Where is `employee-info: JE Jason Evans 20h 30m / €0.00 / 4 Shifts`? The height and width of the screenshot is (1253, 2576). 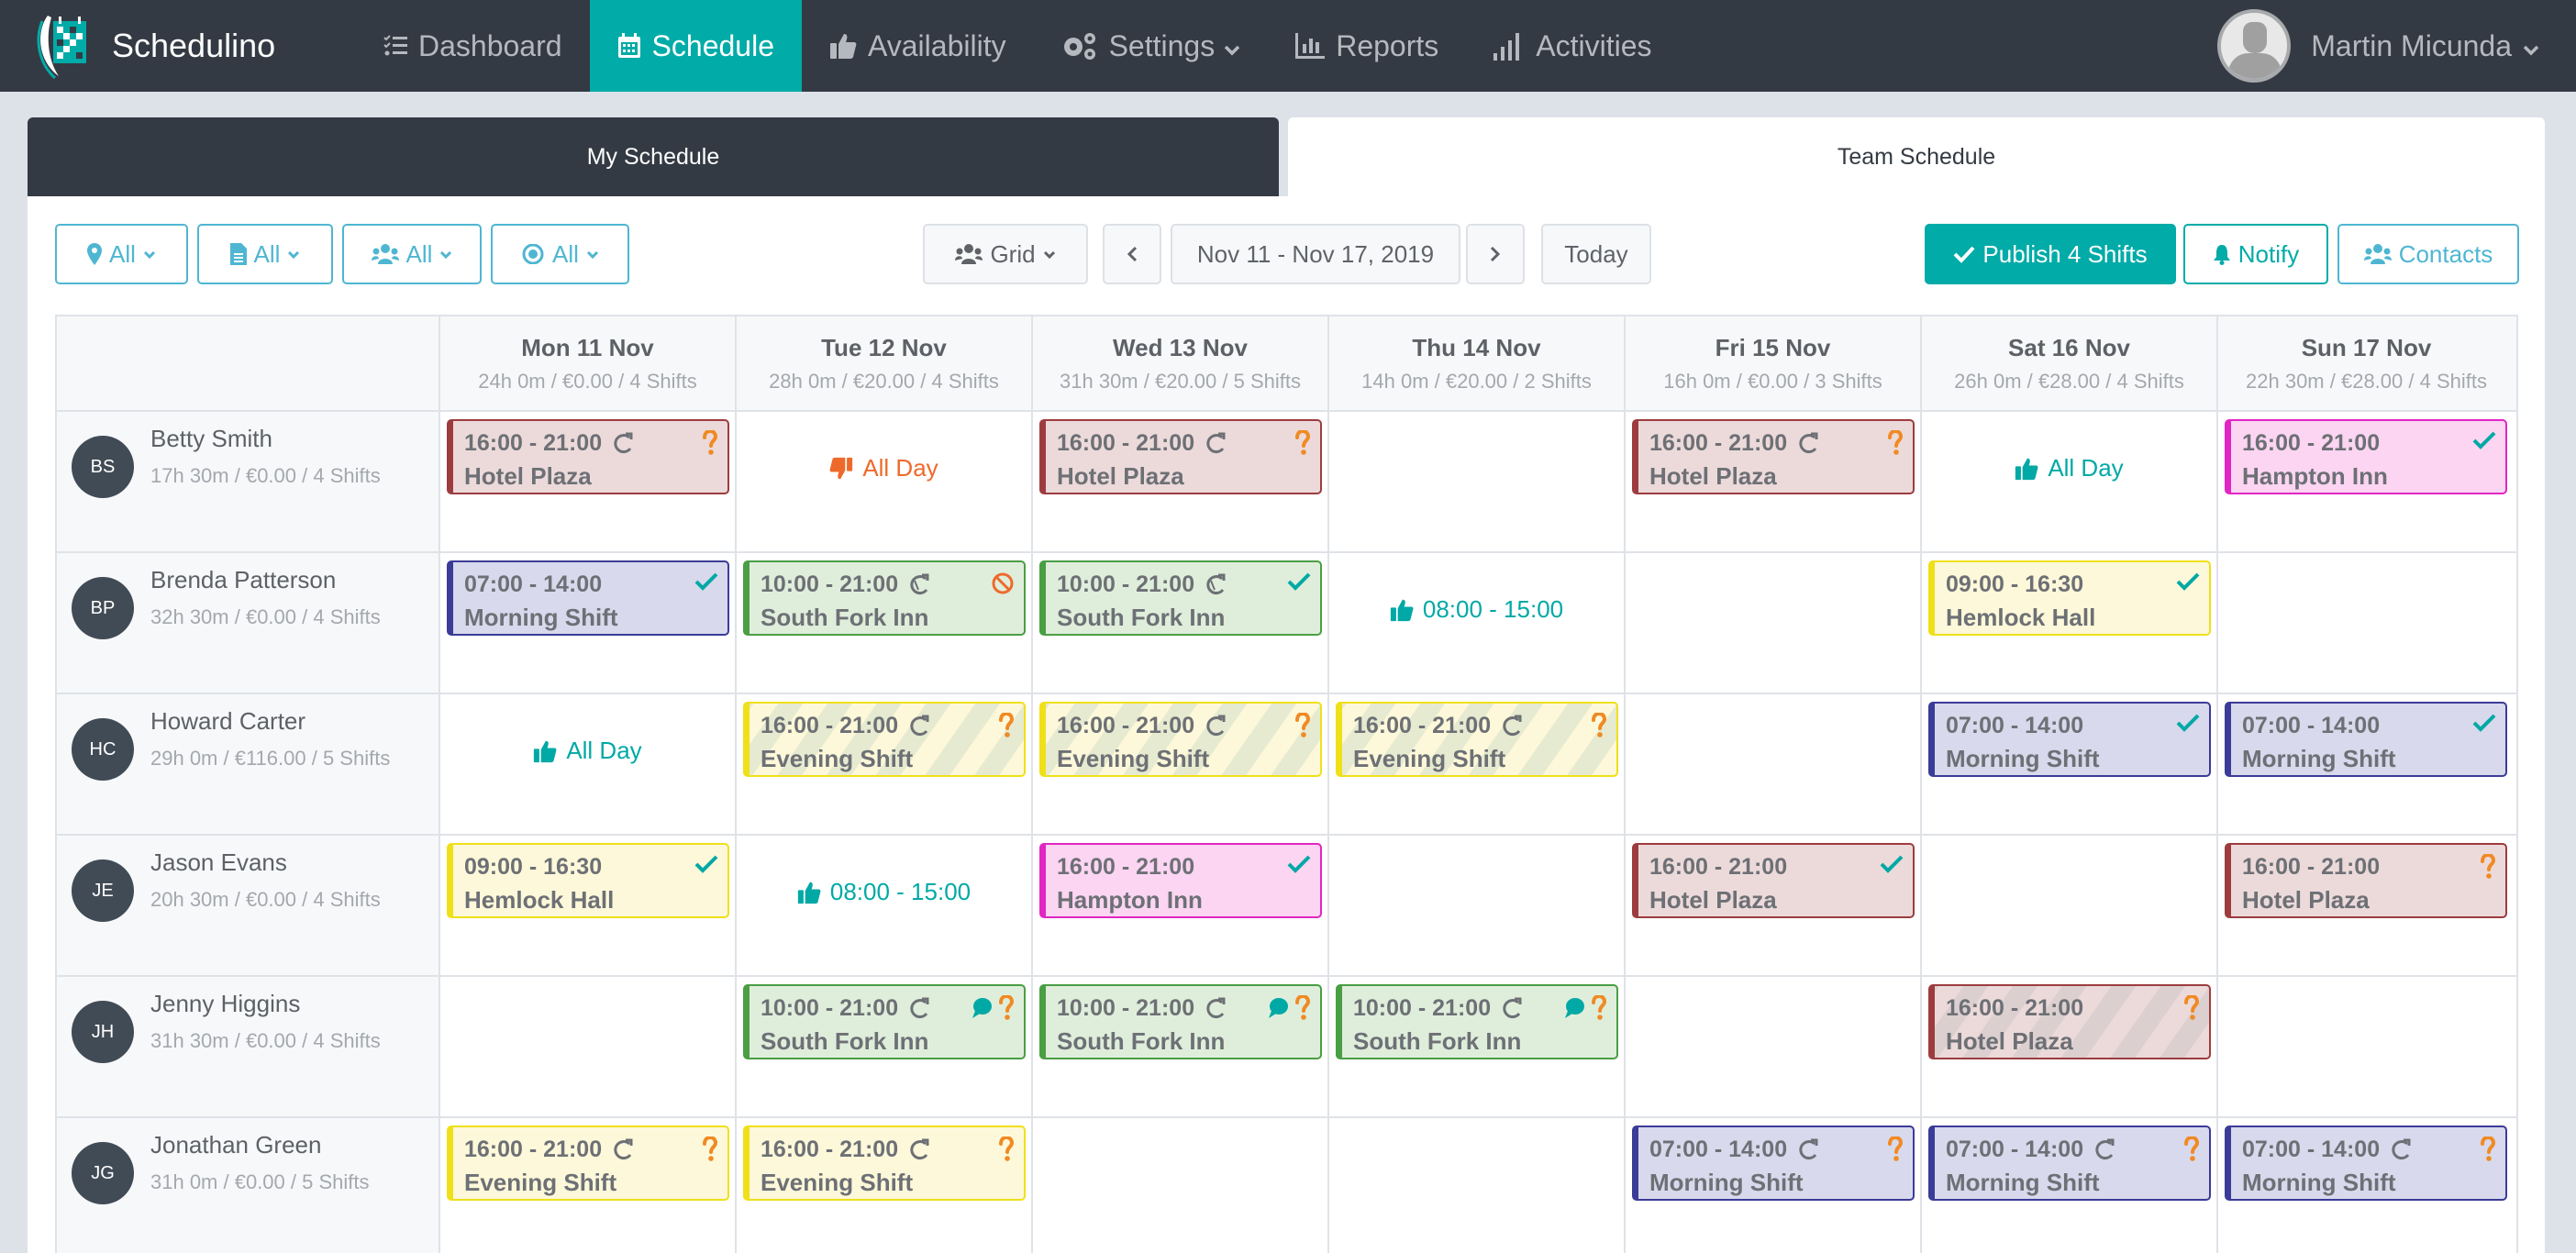 employee-info: JE Jason Evans 20h 30m / €0.00 / 4 Shifts is located at coordinates (248, 905).